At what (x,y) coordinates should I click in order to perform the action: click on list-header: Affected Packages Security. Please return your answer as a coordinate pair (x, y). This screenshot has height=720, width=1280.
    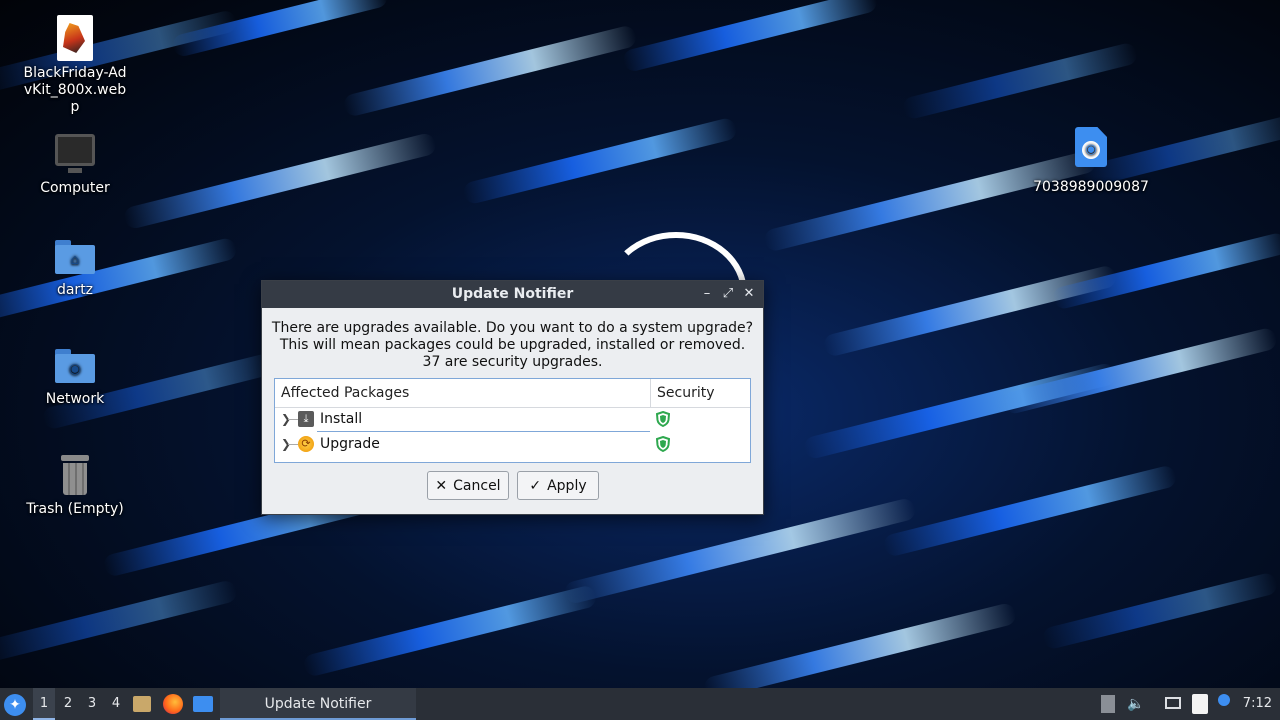
    Looking at the image, I should click on (512, 393).